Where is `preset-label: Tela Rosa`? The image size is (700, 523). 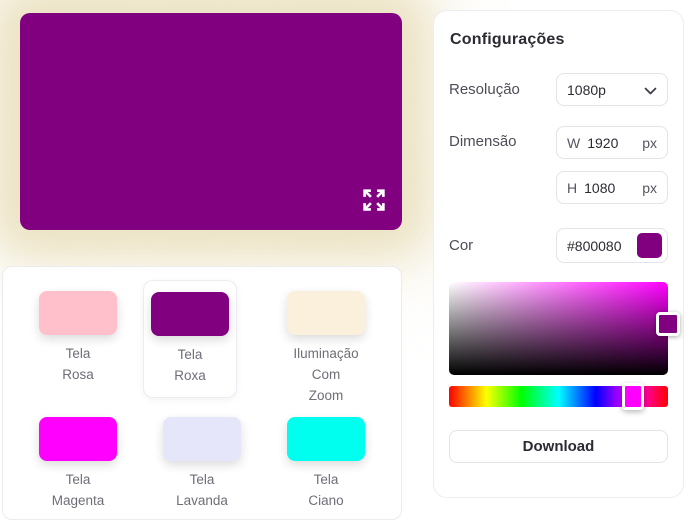
preset-label: Tela Rosa is located at coordinates (78, 364).